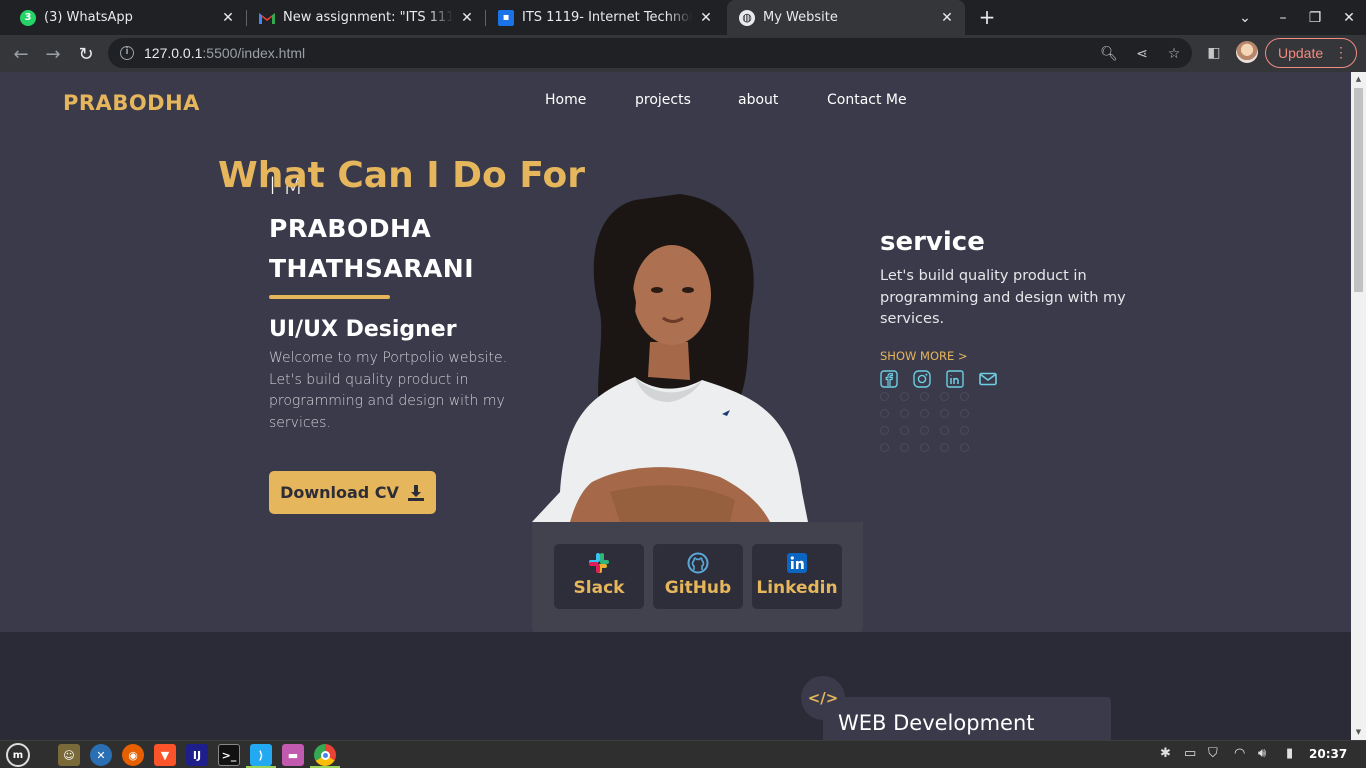 This screenshot has height=768, width=1366. What do you see at coordinates (371, 249) in the screenshot?
I see `hero-name: PRABODHA THATHSARANI` at bounding box center [371, 249].